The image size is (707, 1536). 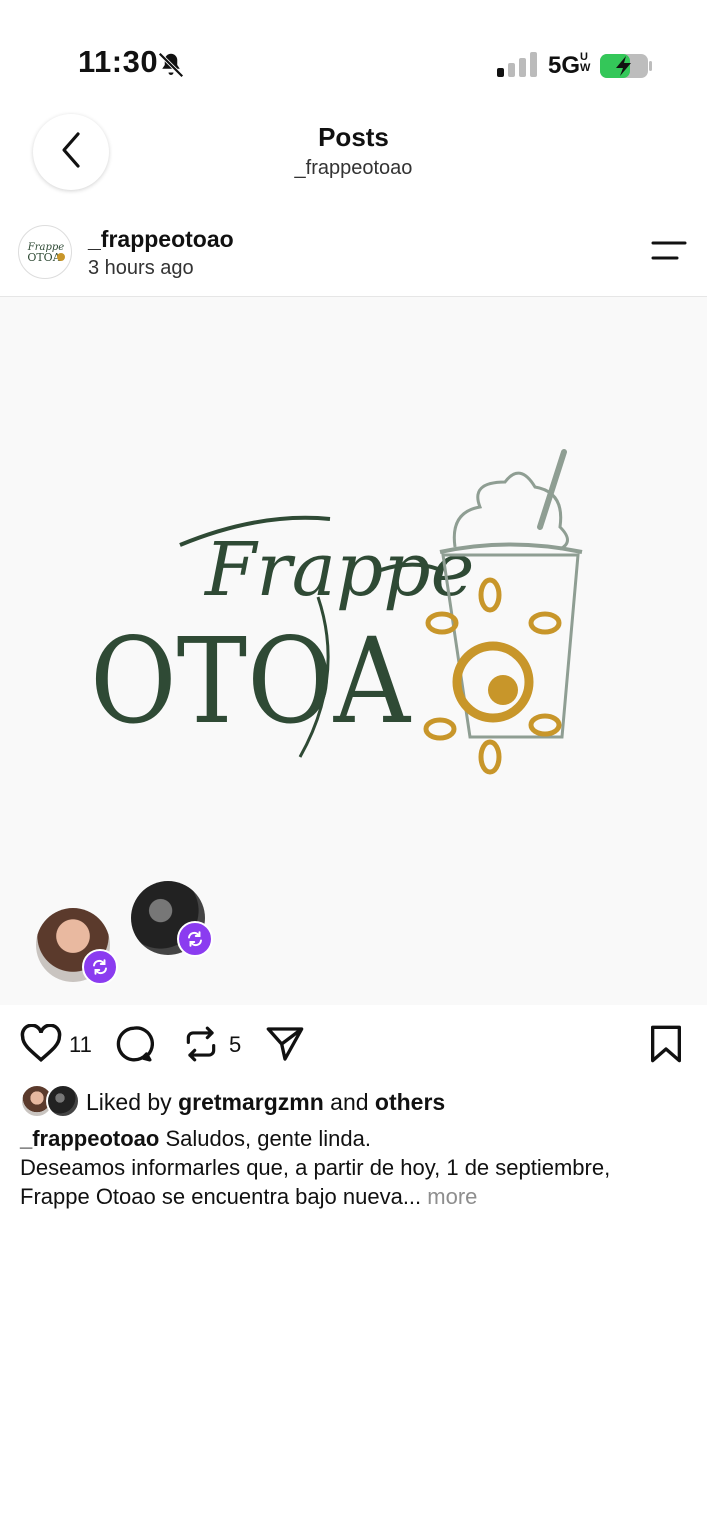 I want to click on post-actions: 11 5, so click(x=353, y=1045).